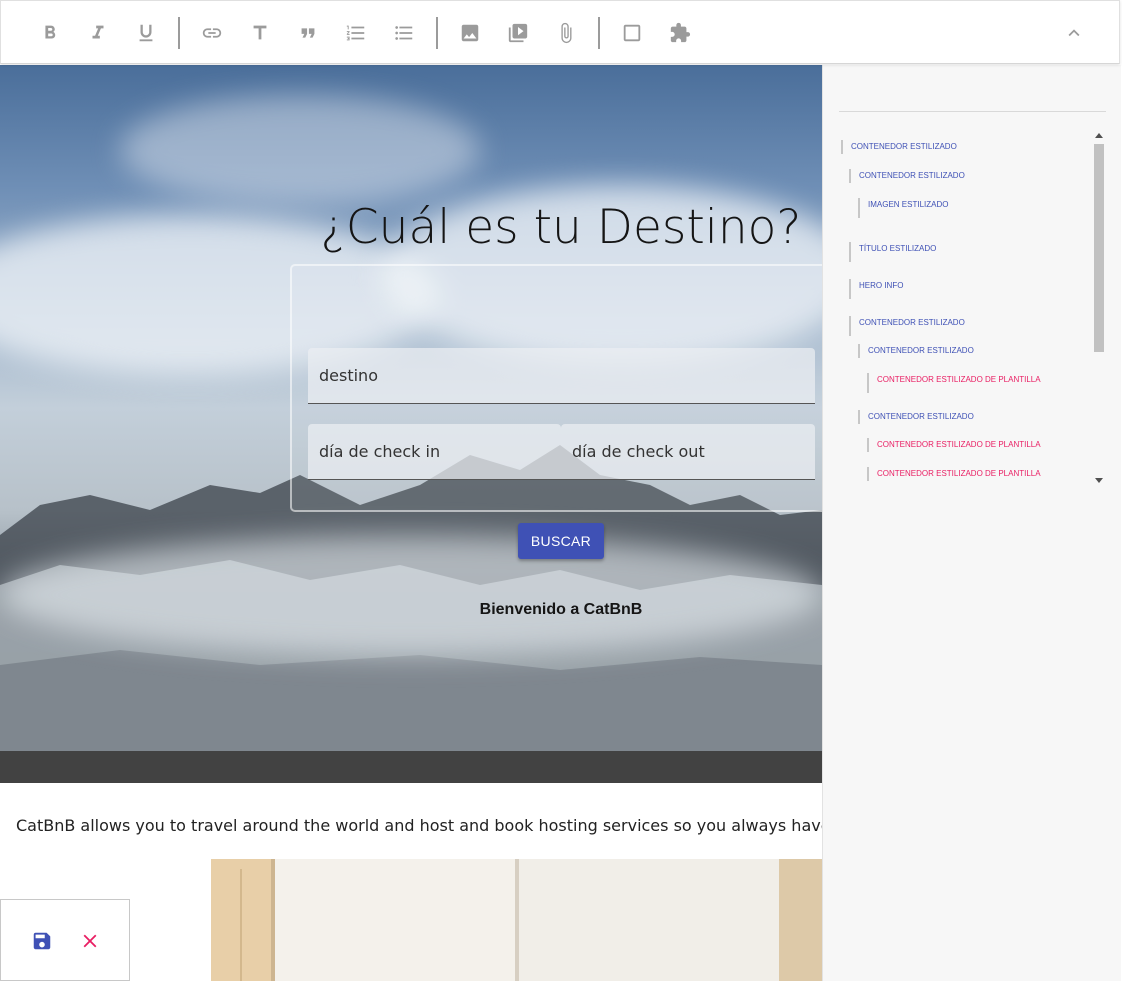 The height and width of the screenshot is (981, 1122). What do you see at coordinates (1074, 33) in the screenshot?
I see `collapse-icon` at bounding box center [1074, 33].